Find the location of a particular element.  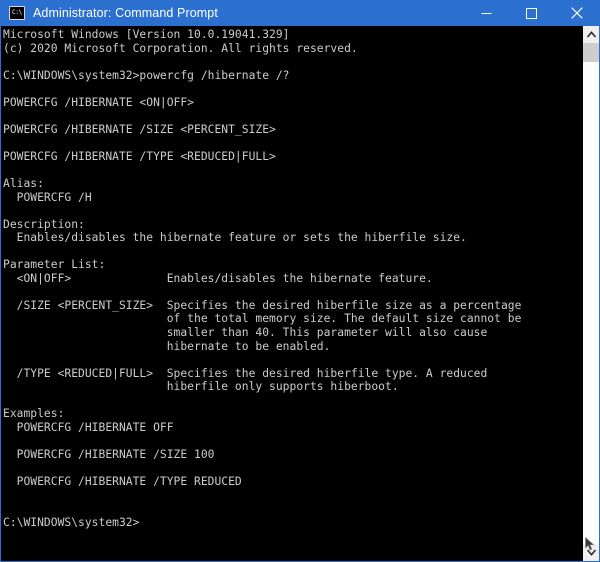

console-icon-label: C:\ is located at coordinates (17, 12).